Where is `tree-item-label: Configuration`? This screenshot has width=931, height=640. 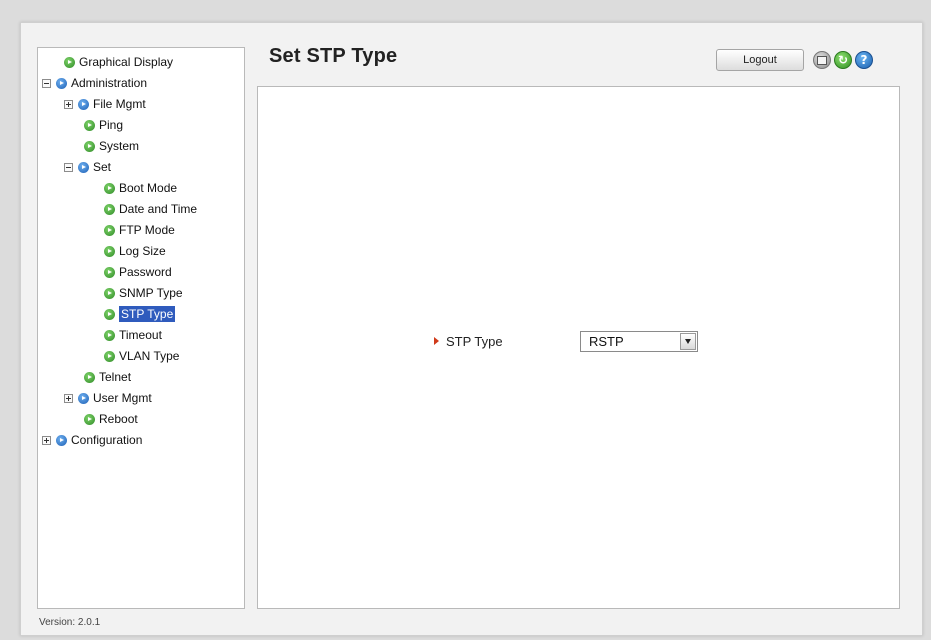
tree-item-label: Configuration is located at coordinates (107, 440).